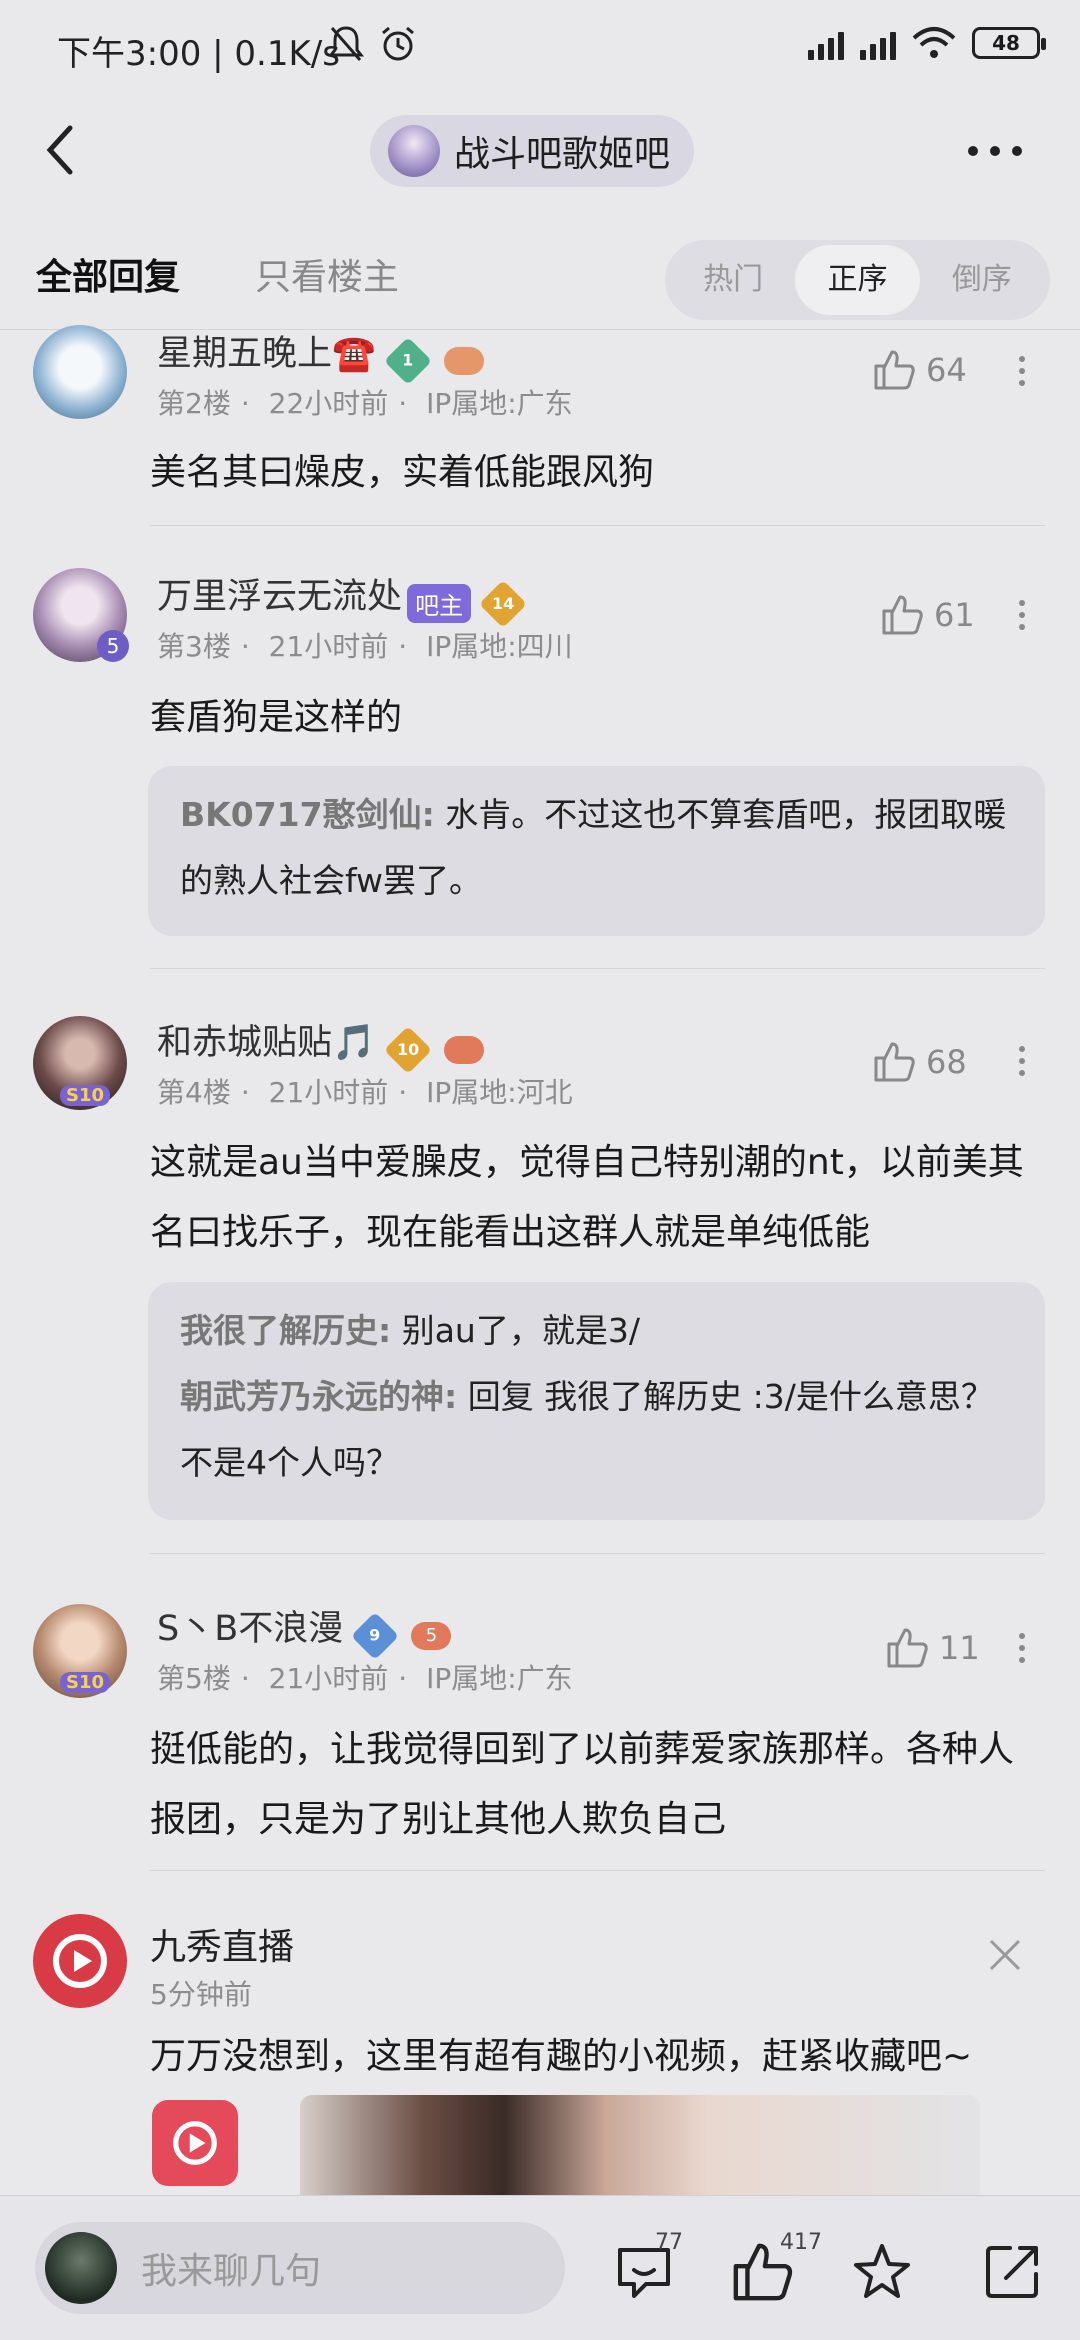 This screenshot has width=1080, height=2340. Describe the element at coordinates (669, 2242) in the screenshot. I see `comments-count: 77` at that location.